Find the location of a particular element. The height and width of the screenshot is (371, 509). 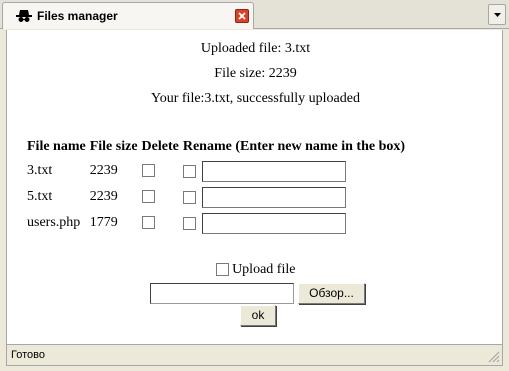

header-delete: Delete is located at coordinates (160, 146).